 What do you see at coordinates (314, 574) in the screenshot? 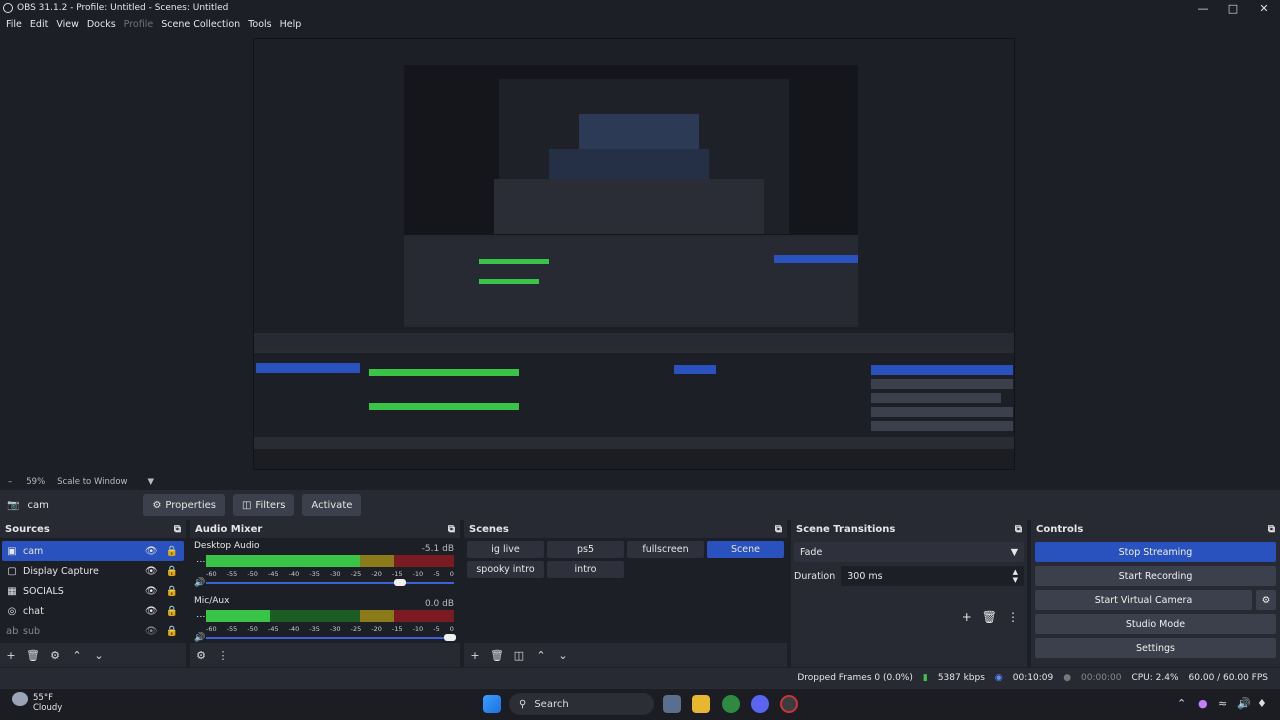
I see `tick: -35` at bounding box center [314, 574].